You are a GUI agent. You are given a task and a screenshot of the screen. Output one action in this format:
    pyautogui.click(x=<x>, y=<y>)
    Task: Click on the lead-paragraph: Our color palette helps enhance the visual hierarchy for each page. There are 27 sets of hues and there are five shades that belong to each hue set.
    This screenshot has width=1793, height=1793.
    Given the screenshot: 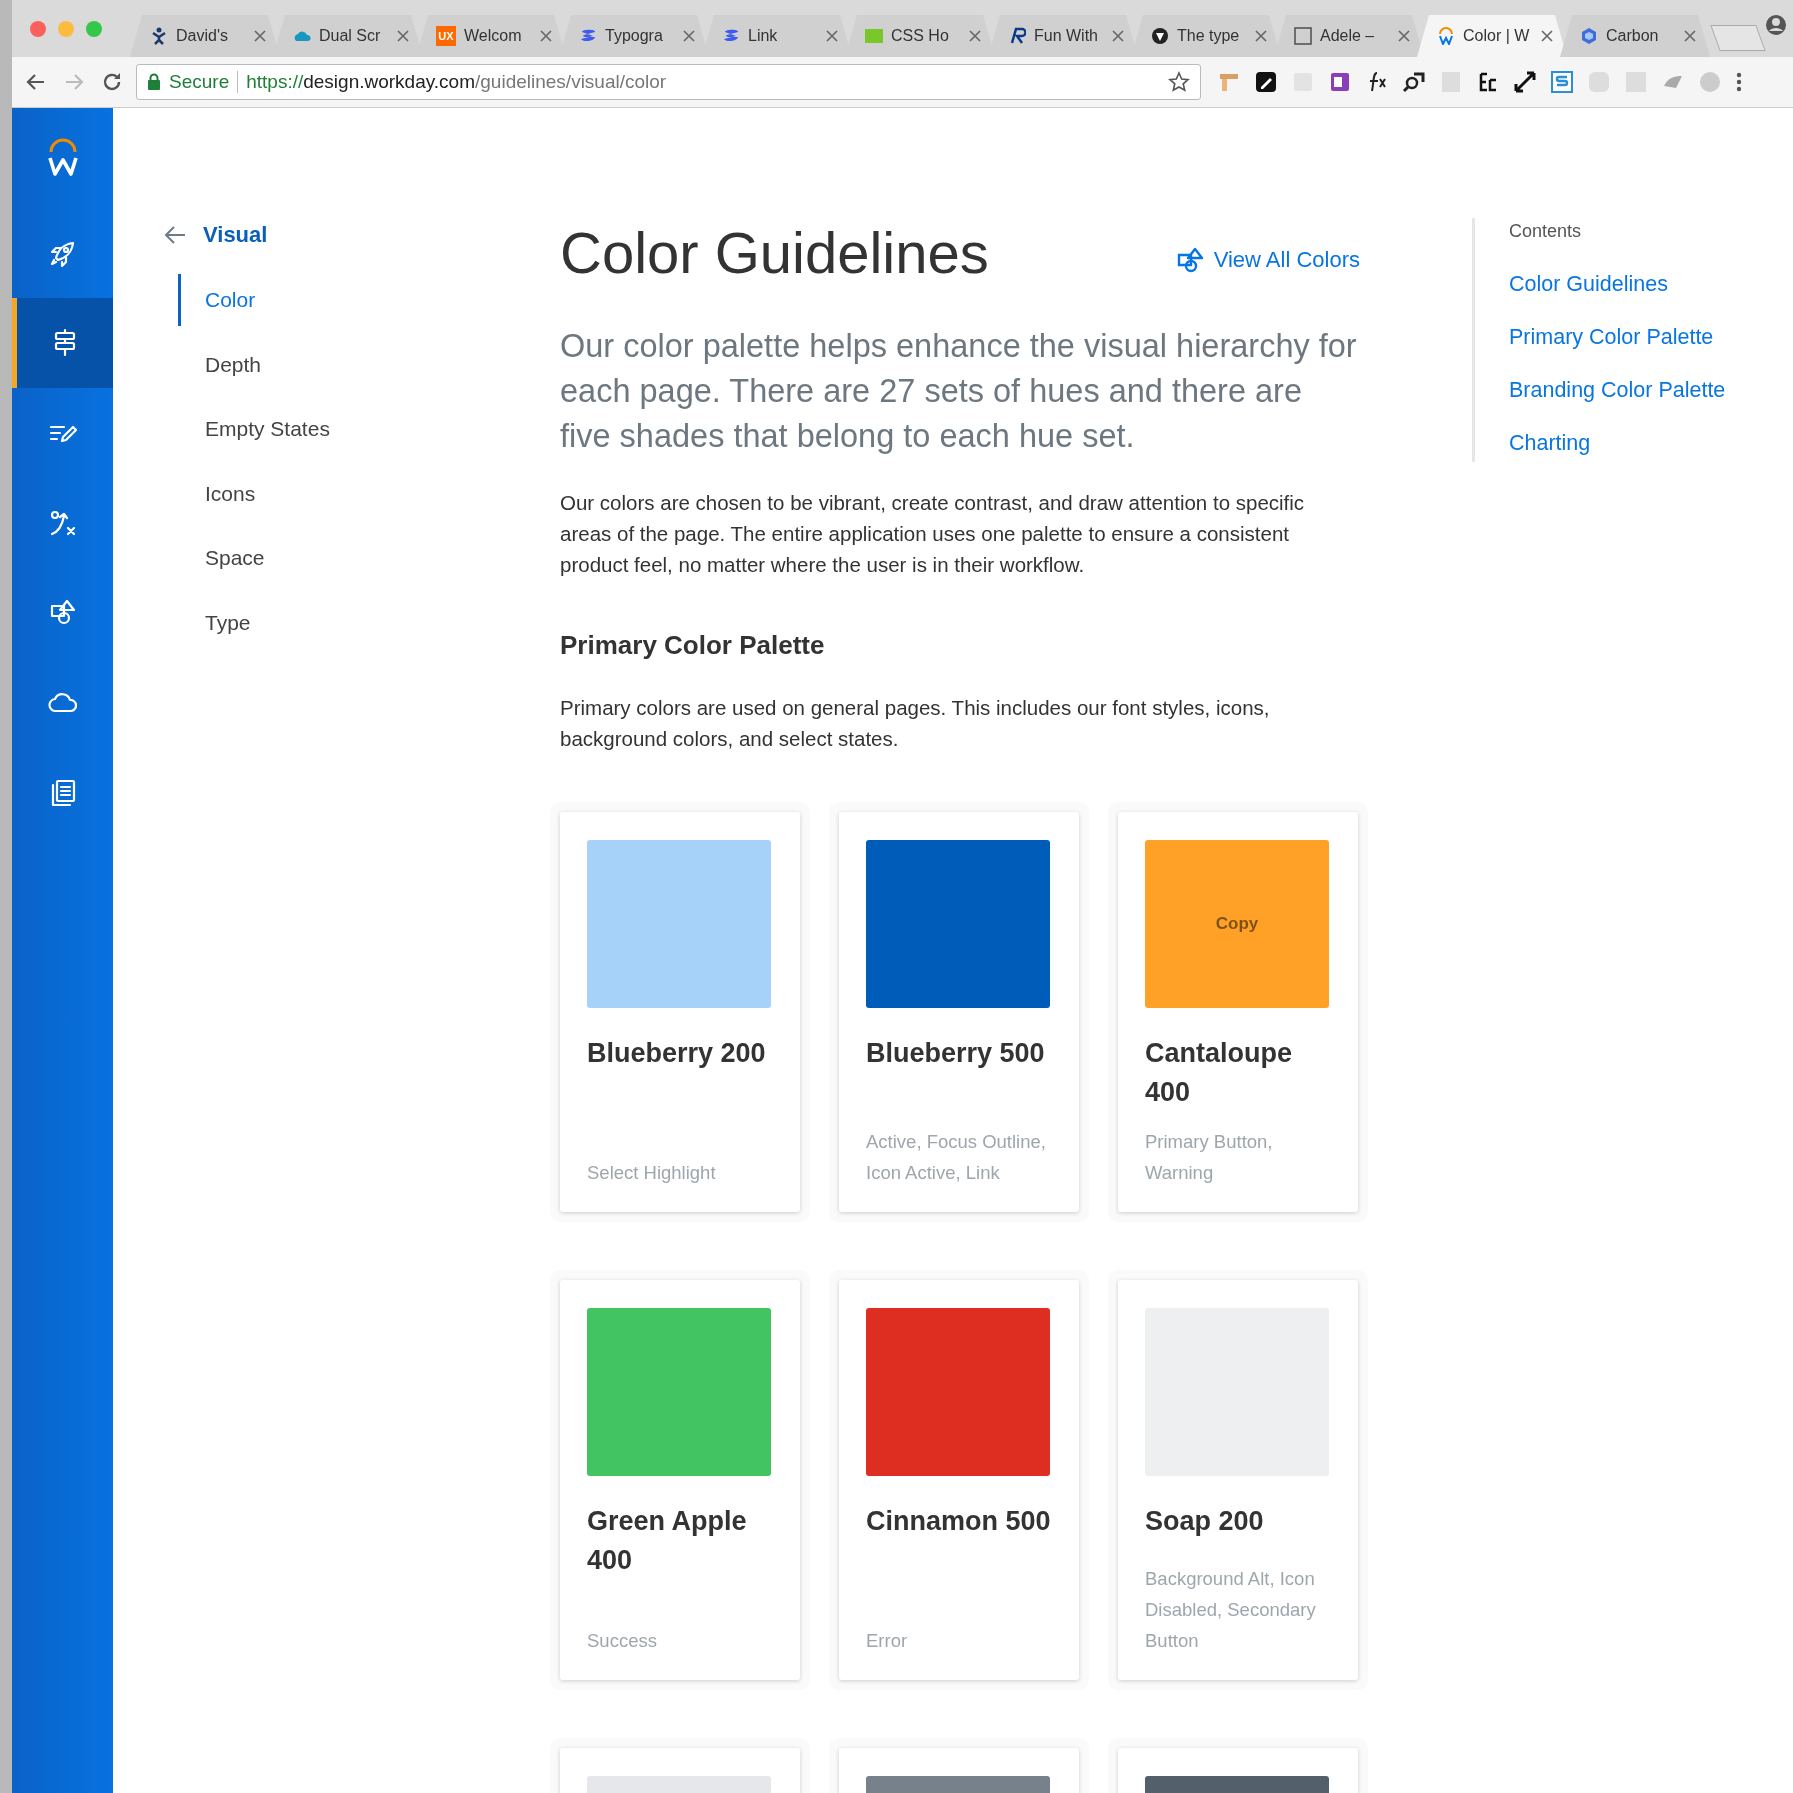 What is the action you would take?
    pyautogui.click(x=959, y=391)
    